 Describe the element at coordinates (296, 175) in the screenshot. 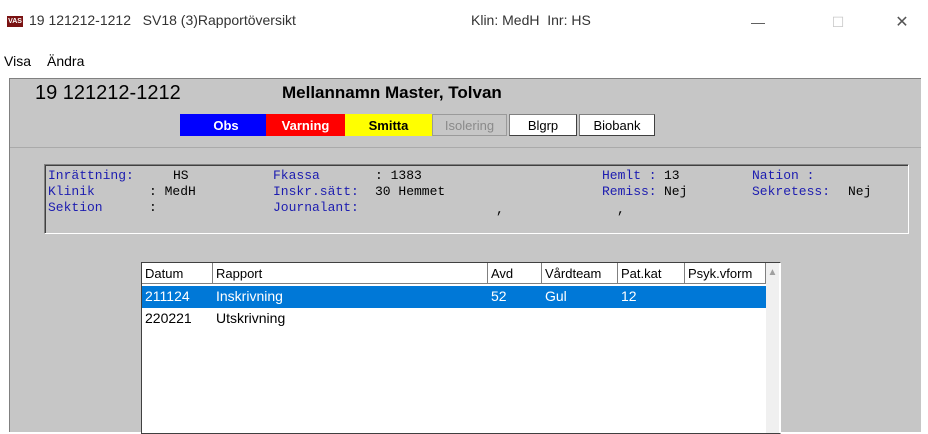

I see `fkassa-label: Fkassa` at that location.